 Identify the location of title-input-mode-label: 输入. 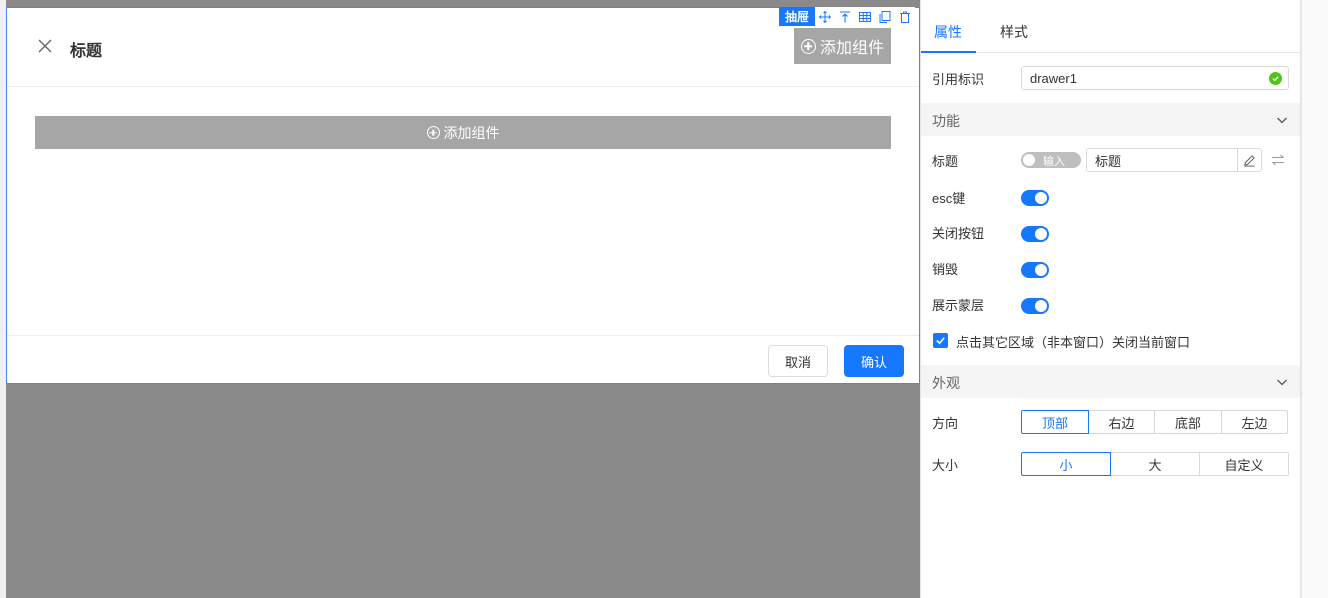
(1054, 162).